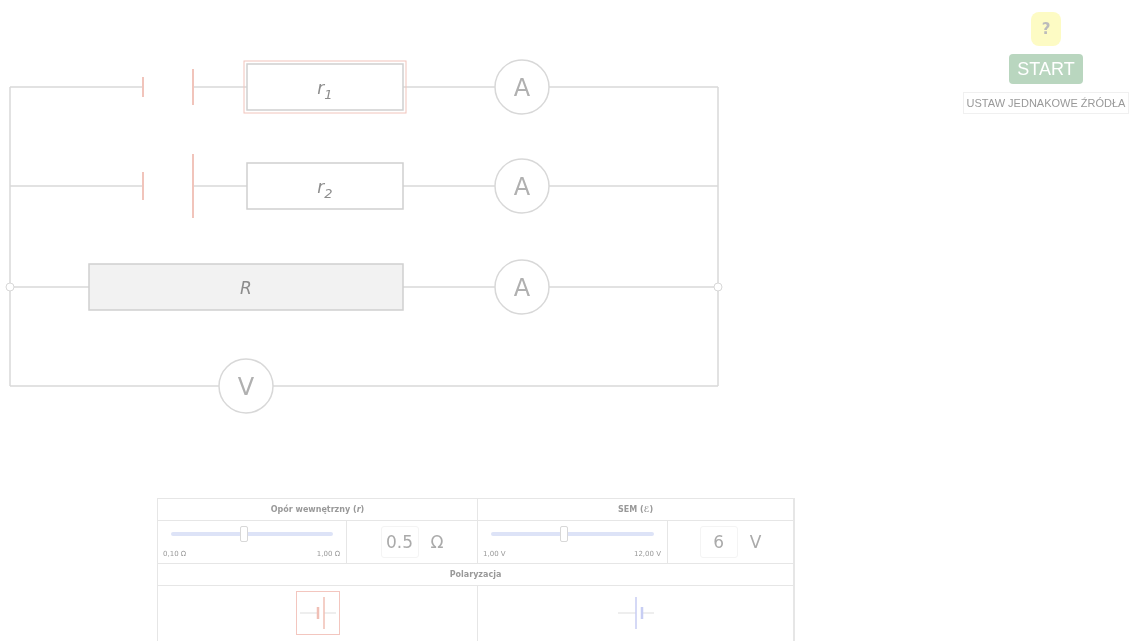  What do you see at coordinates (636, 510) in the screenshot?
I see `section-title: SEM (ℰ)` at bounding box center [636, 510].